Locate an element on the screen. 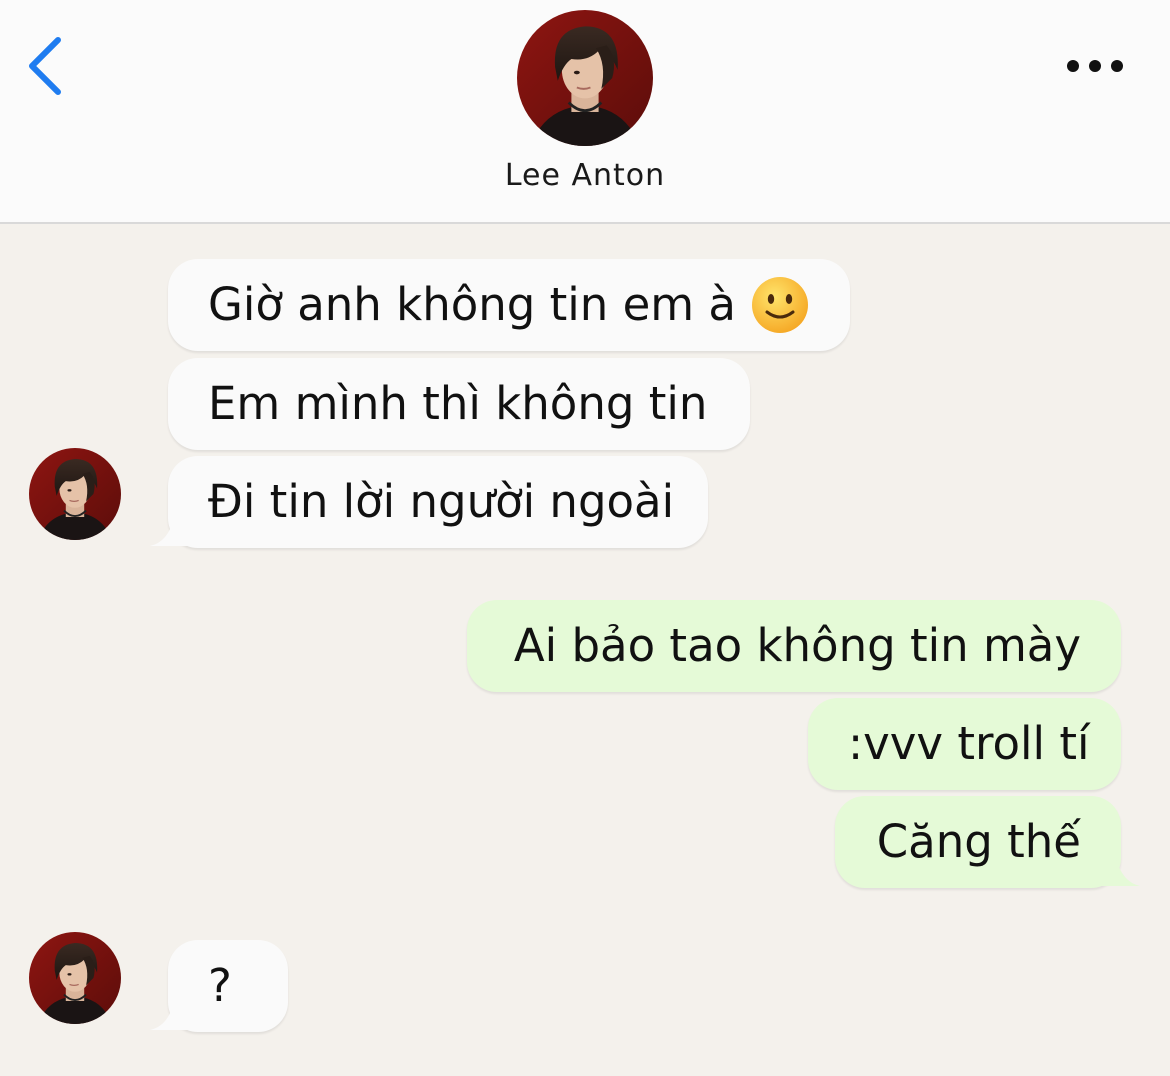 The width and height of the screenshot is (1170, 1076). more-options-button is located at coordinates (1095, 66).